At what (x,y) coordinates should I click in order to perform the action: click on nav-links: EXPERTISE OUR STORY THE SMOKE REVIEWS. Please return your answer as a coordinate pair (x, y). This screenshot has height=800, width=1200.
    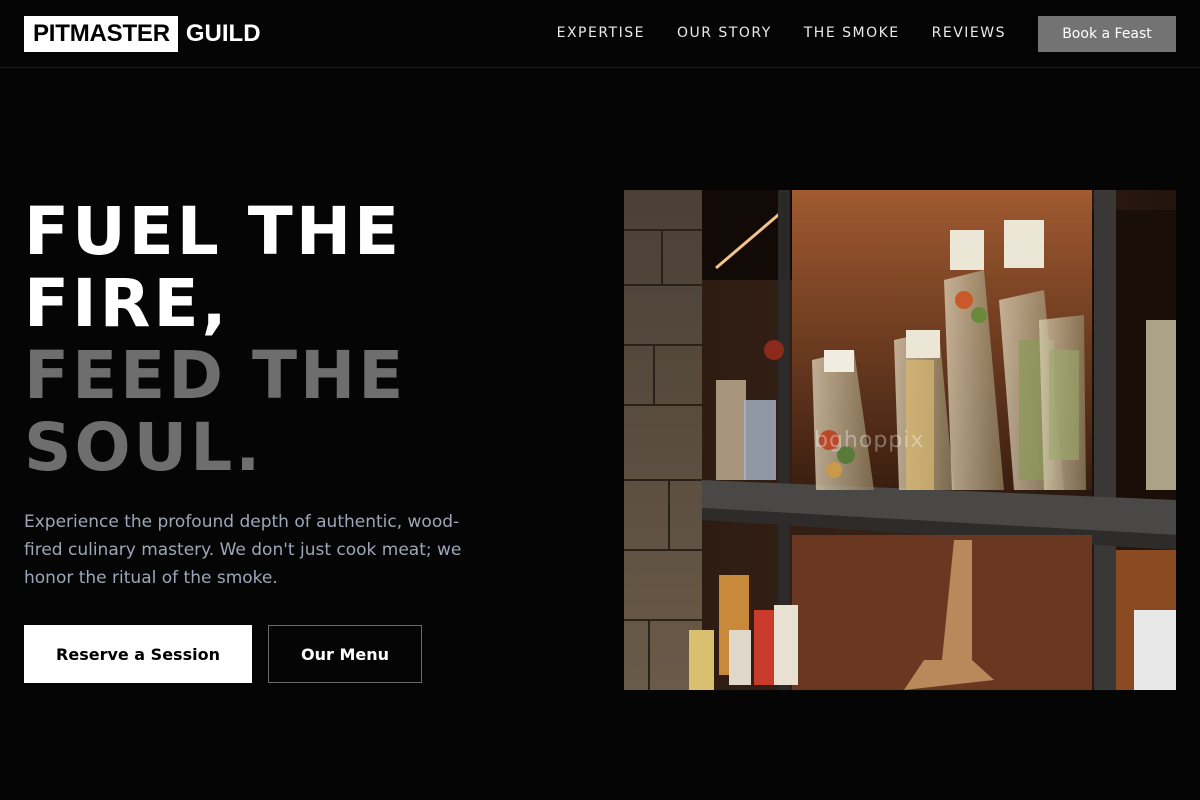
    Looking at the image, I should click on (781, 33).